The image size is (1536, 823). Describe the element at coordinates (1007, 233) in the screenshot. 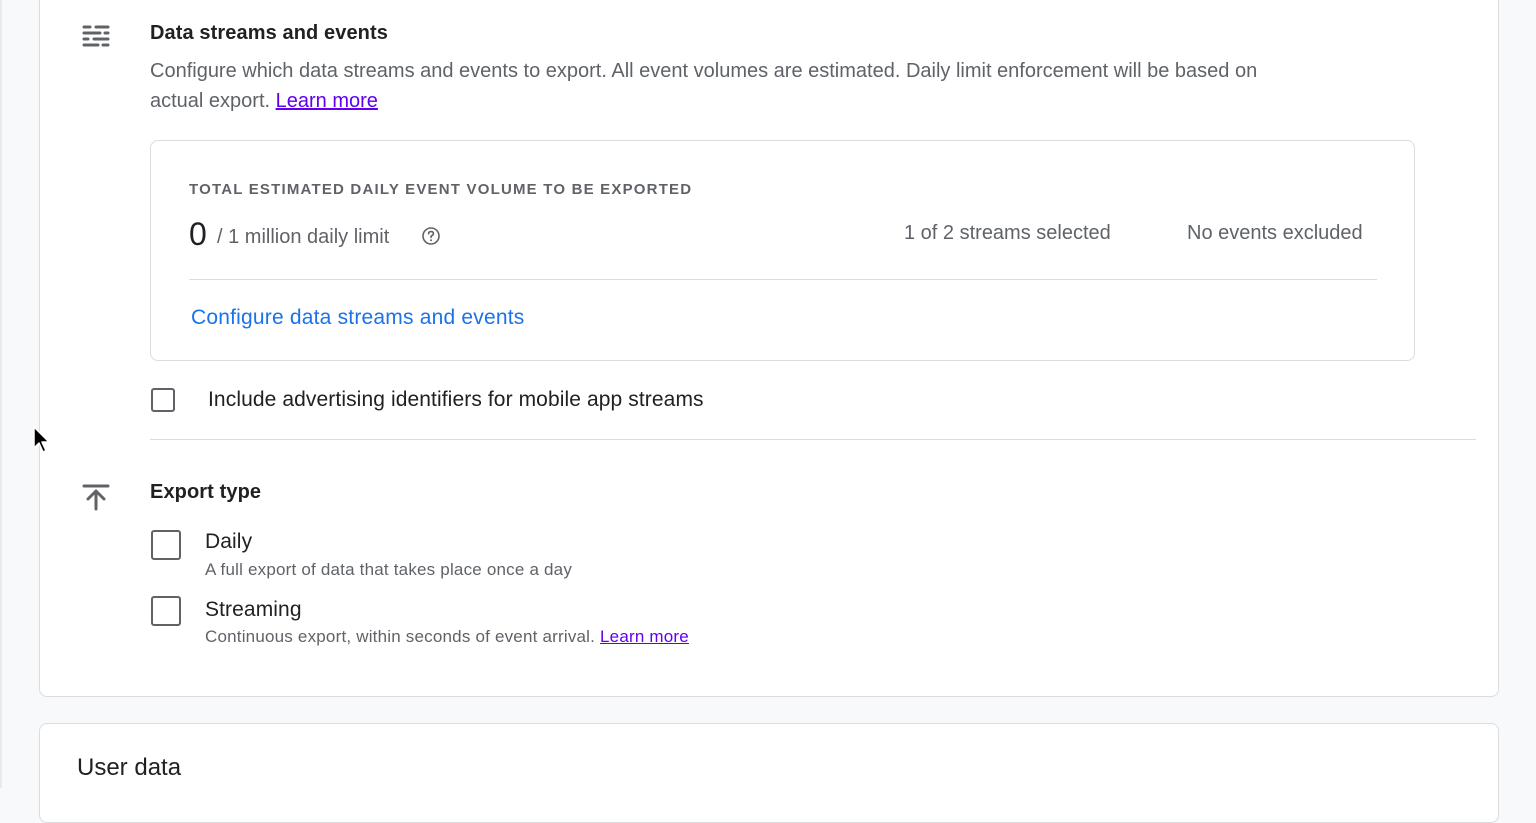

I see `streams-selected-count: 1 of 2 streams selected` at that location.